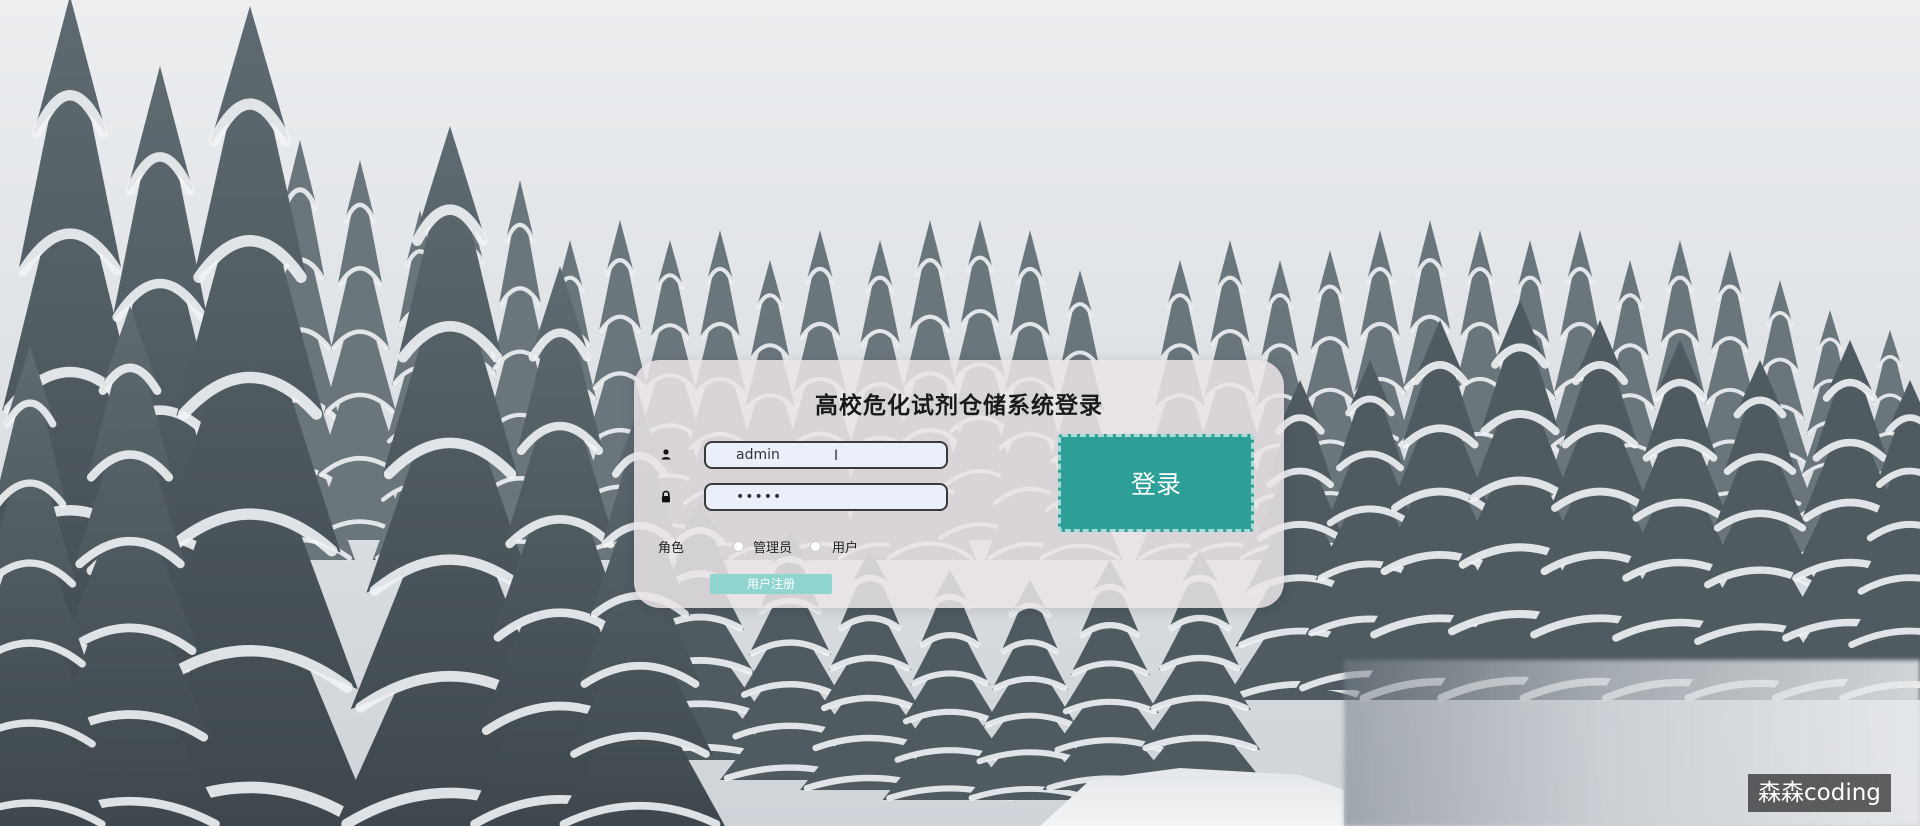 The height and width of the screenshot is (826, 1920). I want to click on login-card: 高校危化试剂仓储系统登录 I 角色 管理员 用户 用户注册 登录, so click(959, 484).